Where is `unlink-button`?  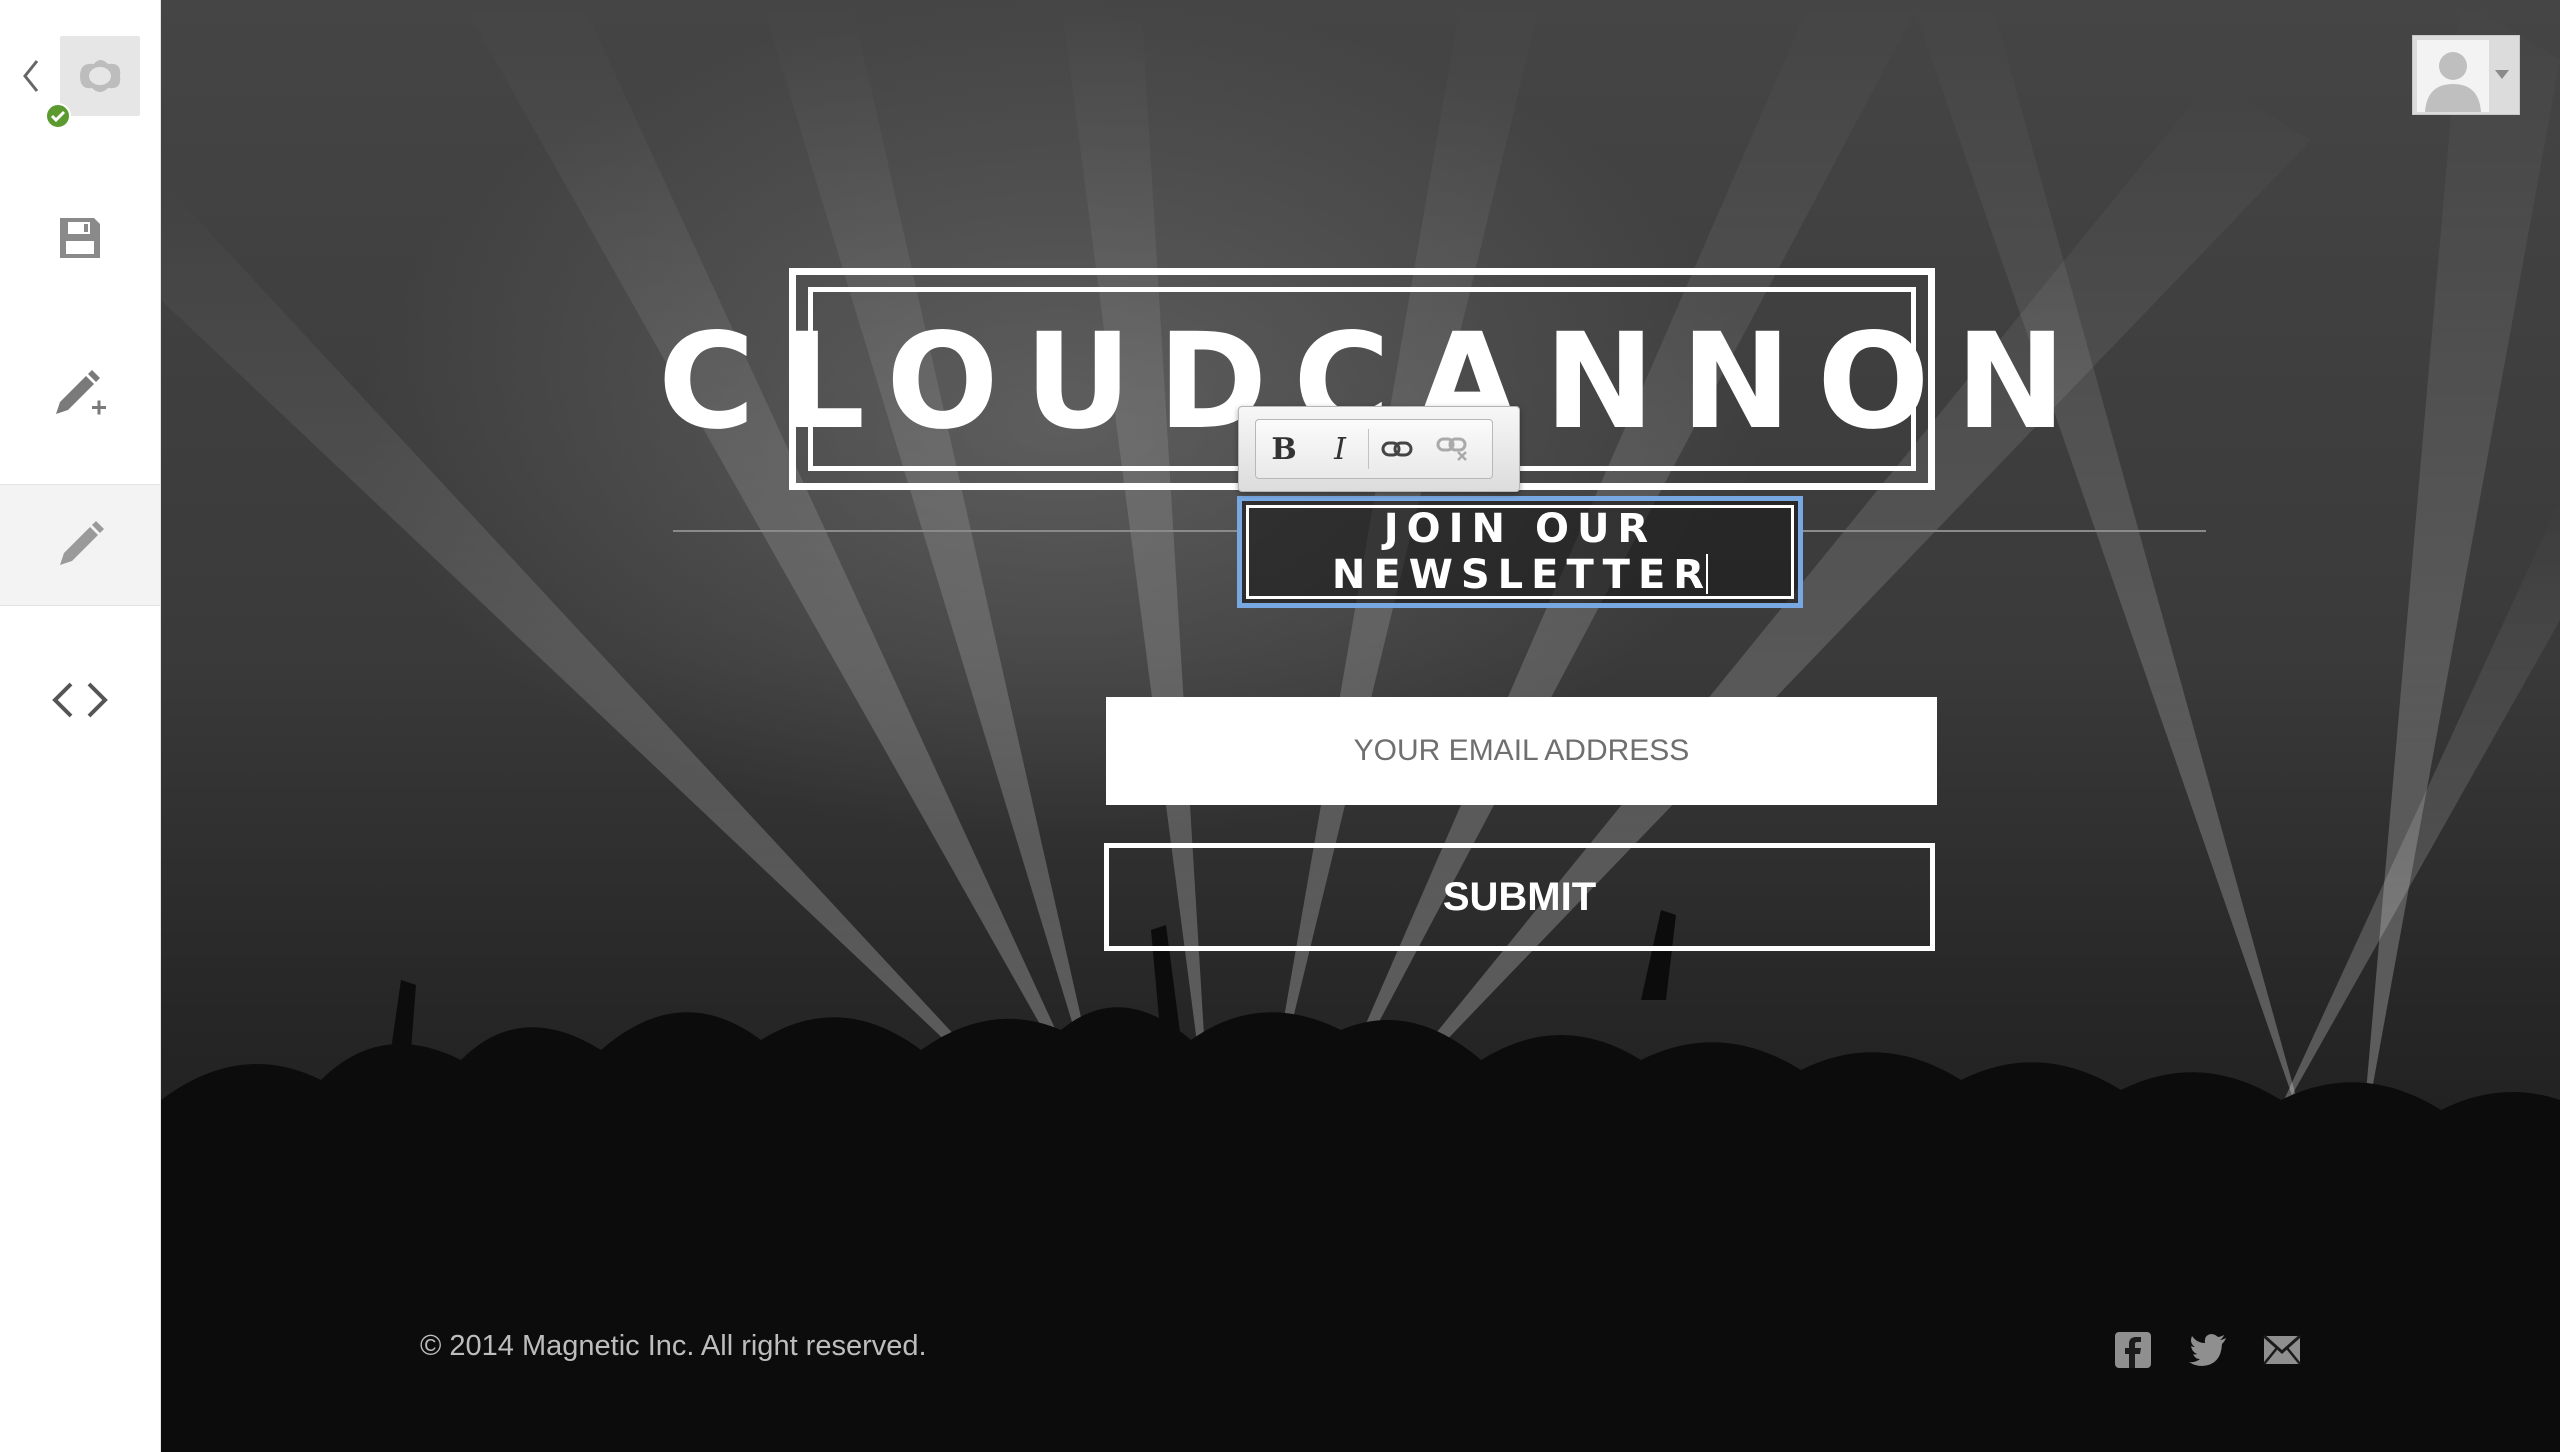 unlink-button is located at coordinates (1453, 449).